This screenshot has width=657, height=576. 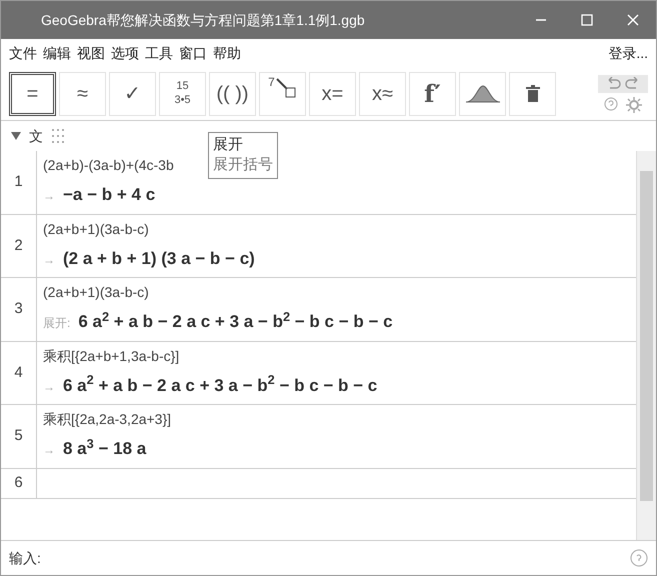 I want to click on output-expression: 8 a$^{3}$ − 18 a, so click(x=104, y=448).